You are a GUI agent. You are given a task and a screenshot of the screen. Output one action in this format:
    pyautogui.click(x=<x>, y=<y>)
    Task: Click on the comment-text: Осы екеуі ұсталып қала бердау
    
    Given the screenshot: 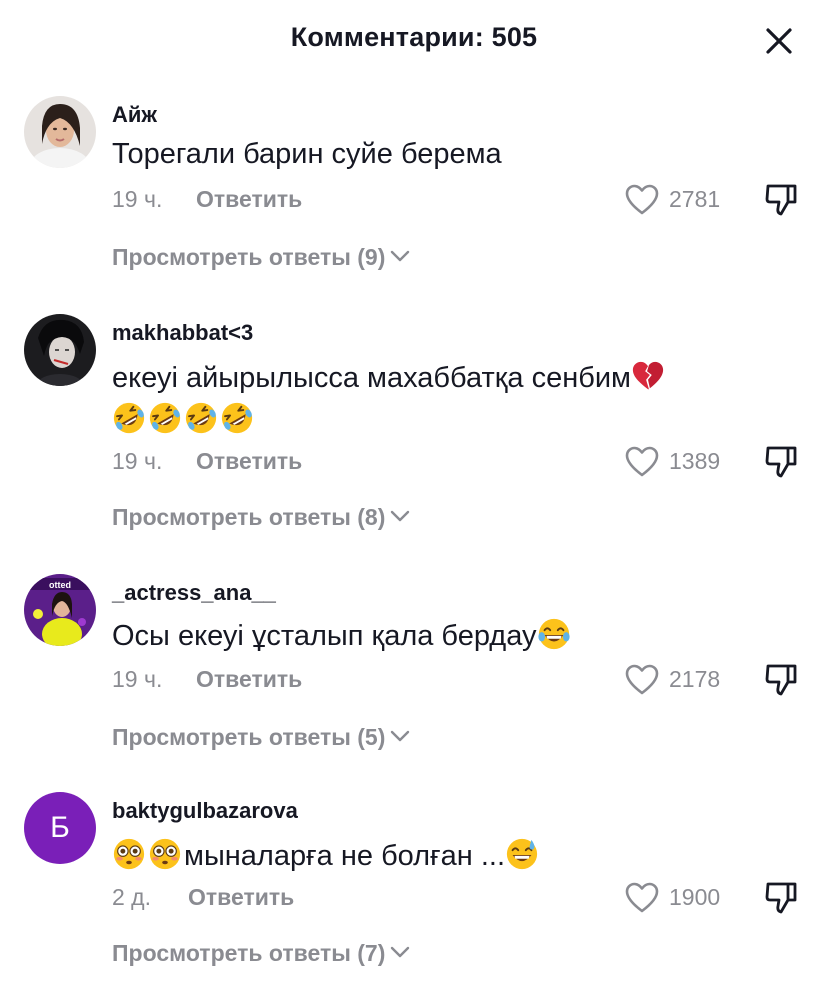 What is the action you would take?
    pyautogui.click(x=417, y=636)
    